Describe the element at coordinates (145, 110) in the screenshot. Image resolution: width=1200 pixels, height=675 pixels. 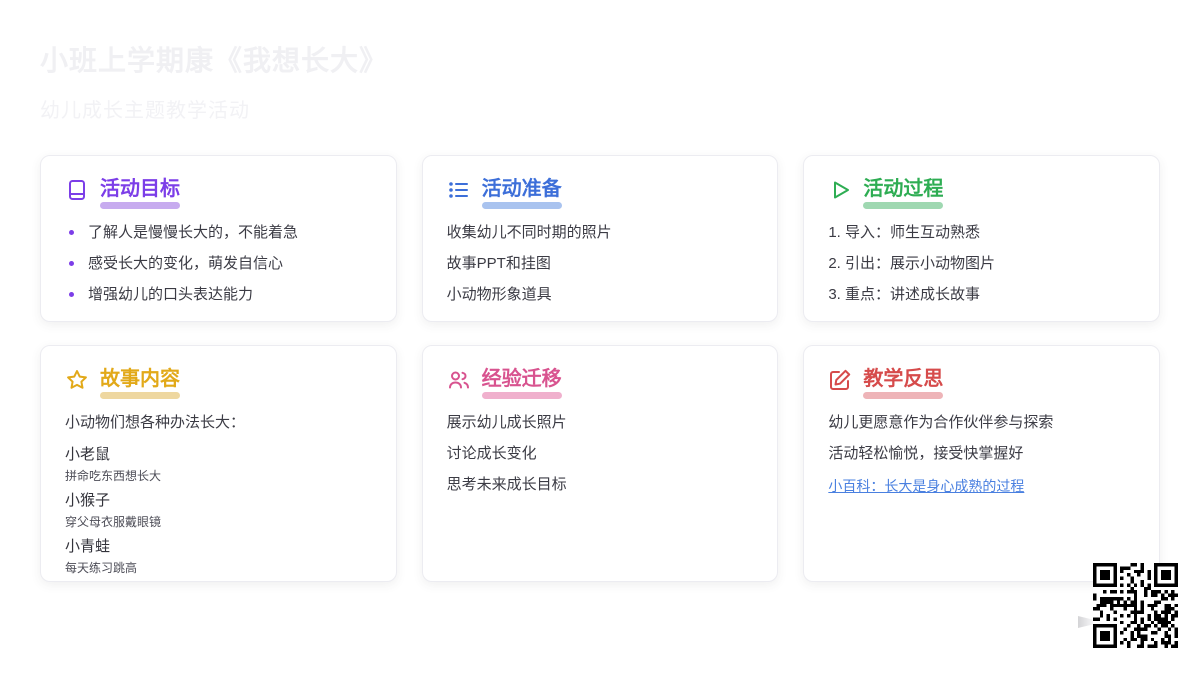
I see `page-subtitle: 幼儿成长主题教学活动` at that location.